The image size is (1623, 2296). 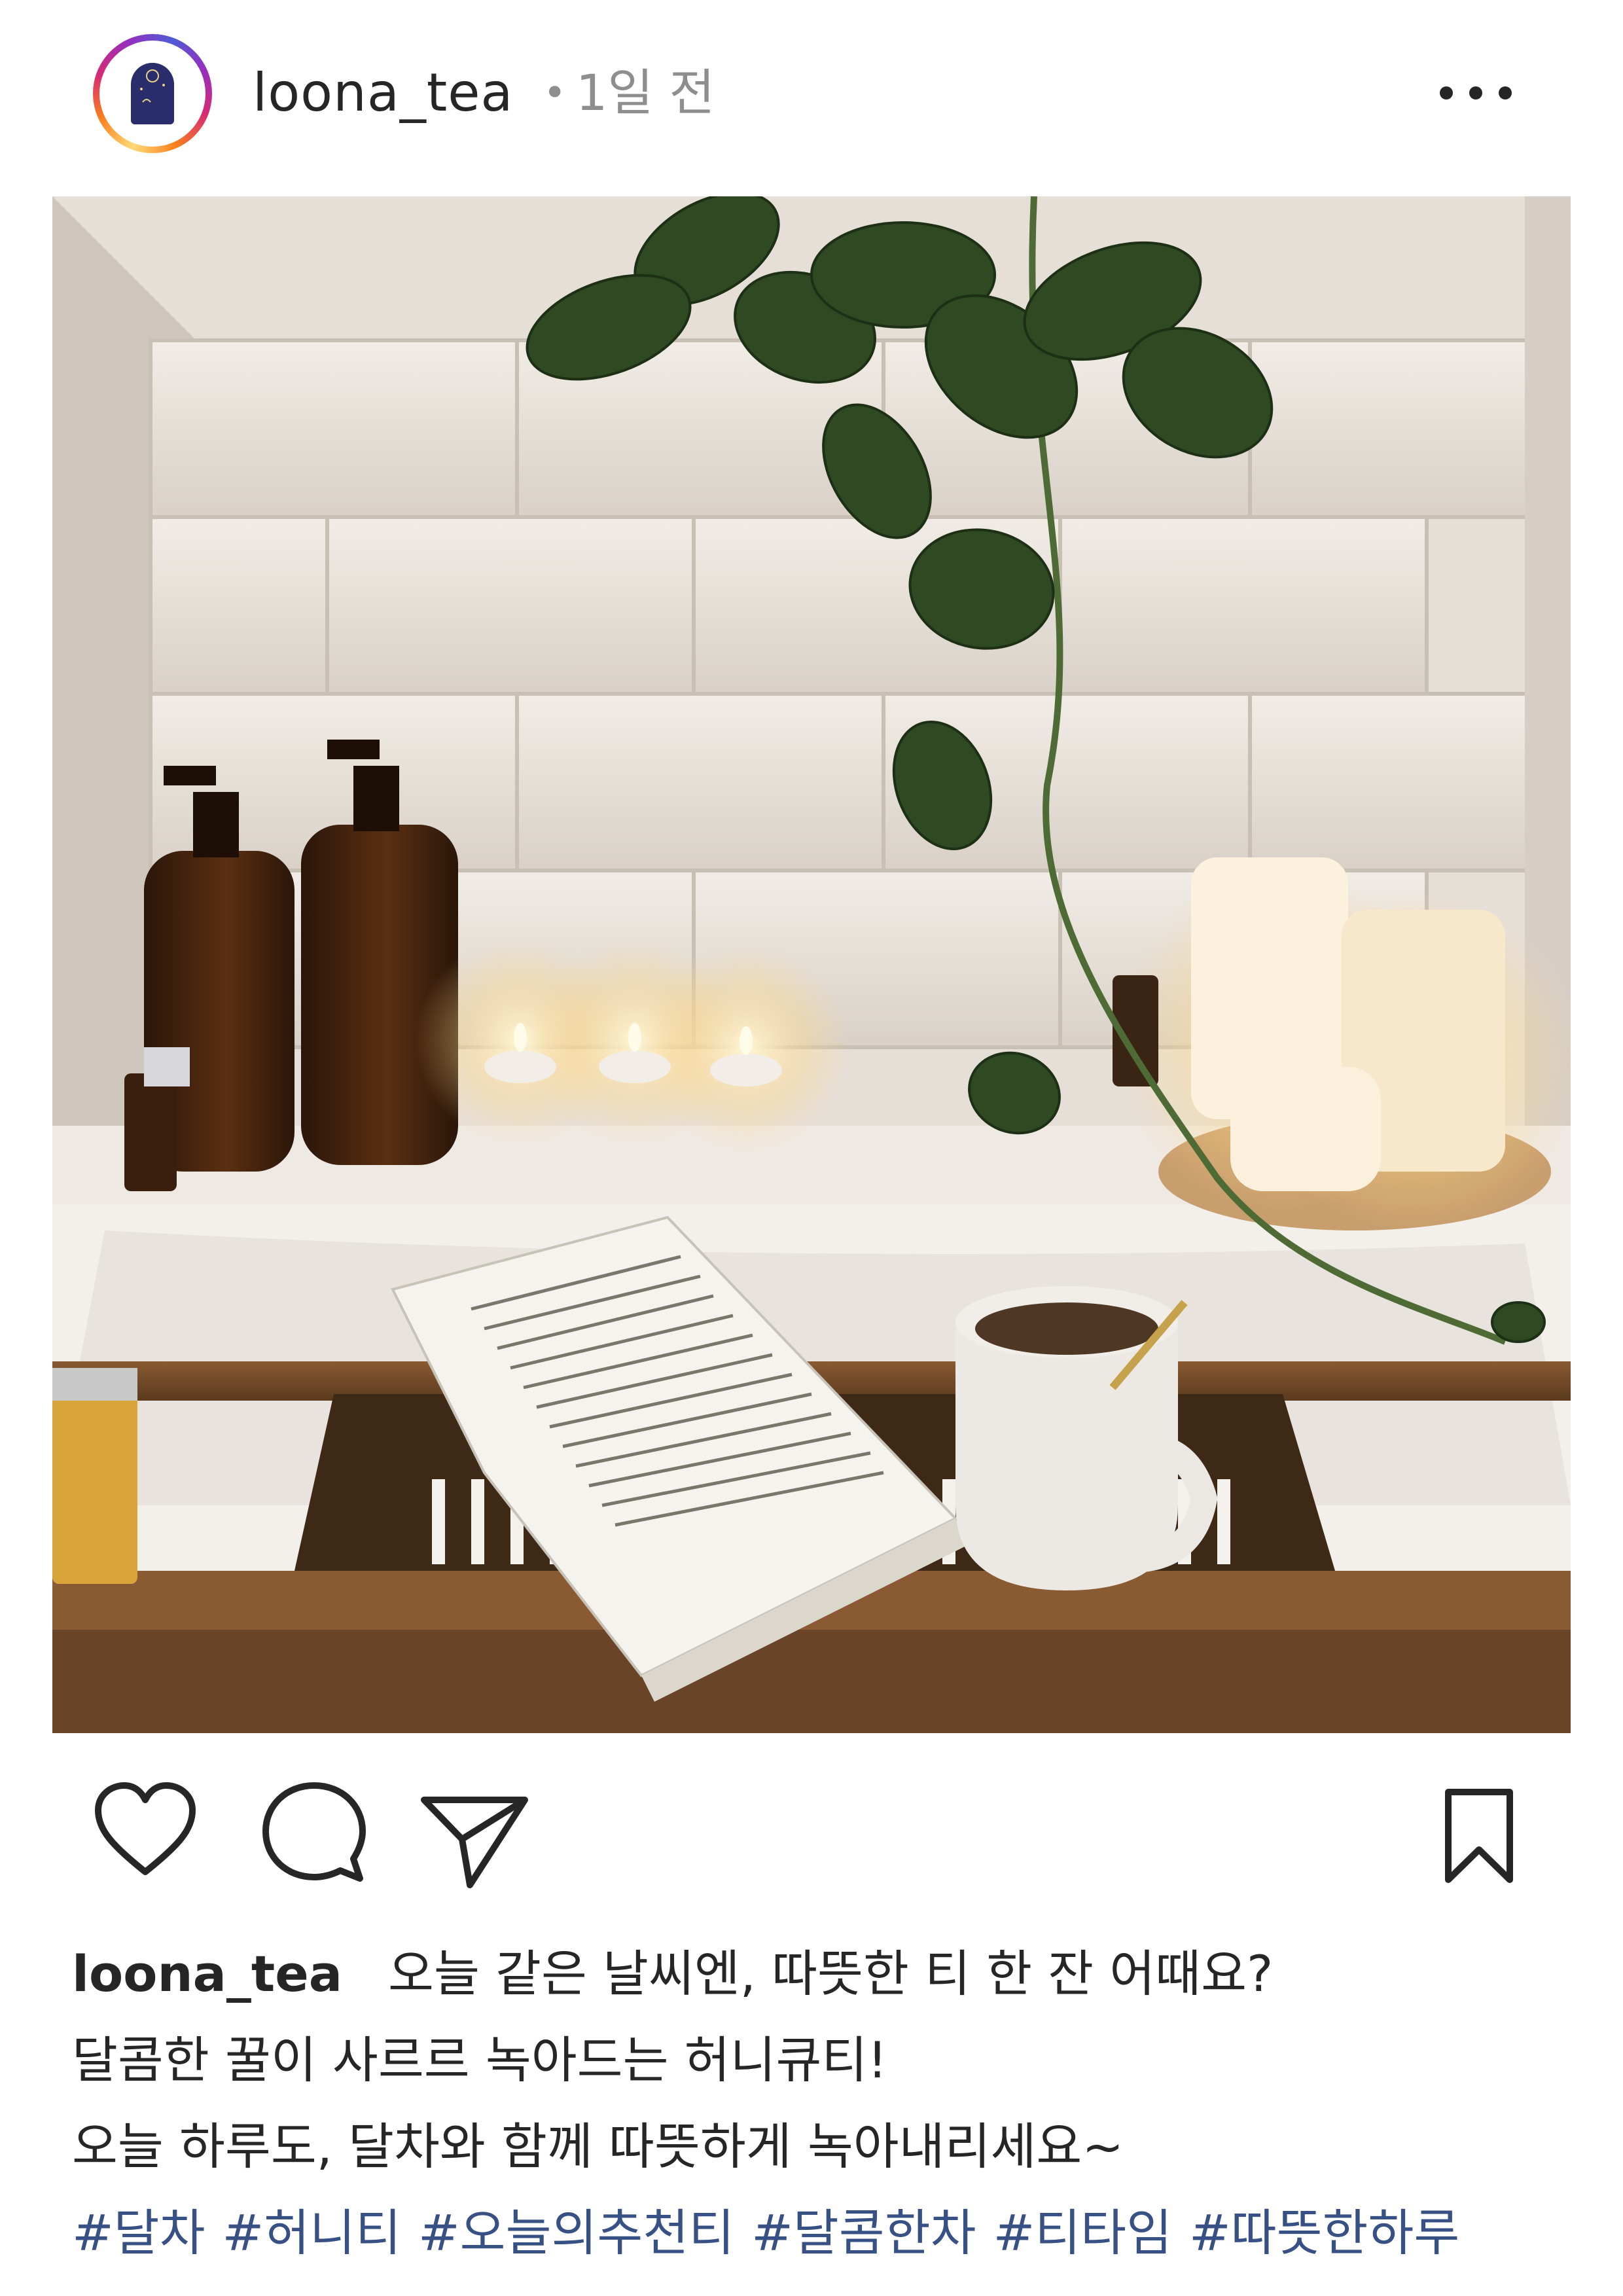 I want to click on post-actions, so click(x=811, y=1833).